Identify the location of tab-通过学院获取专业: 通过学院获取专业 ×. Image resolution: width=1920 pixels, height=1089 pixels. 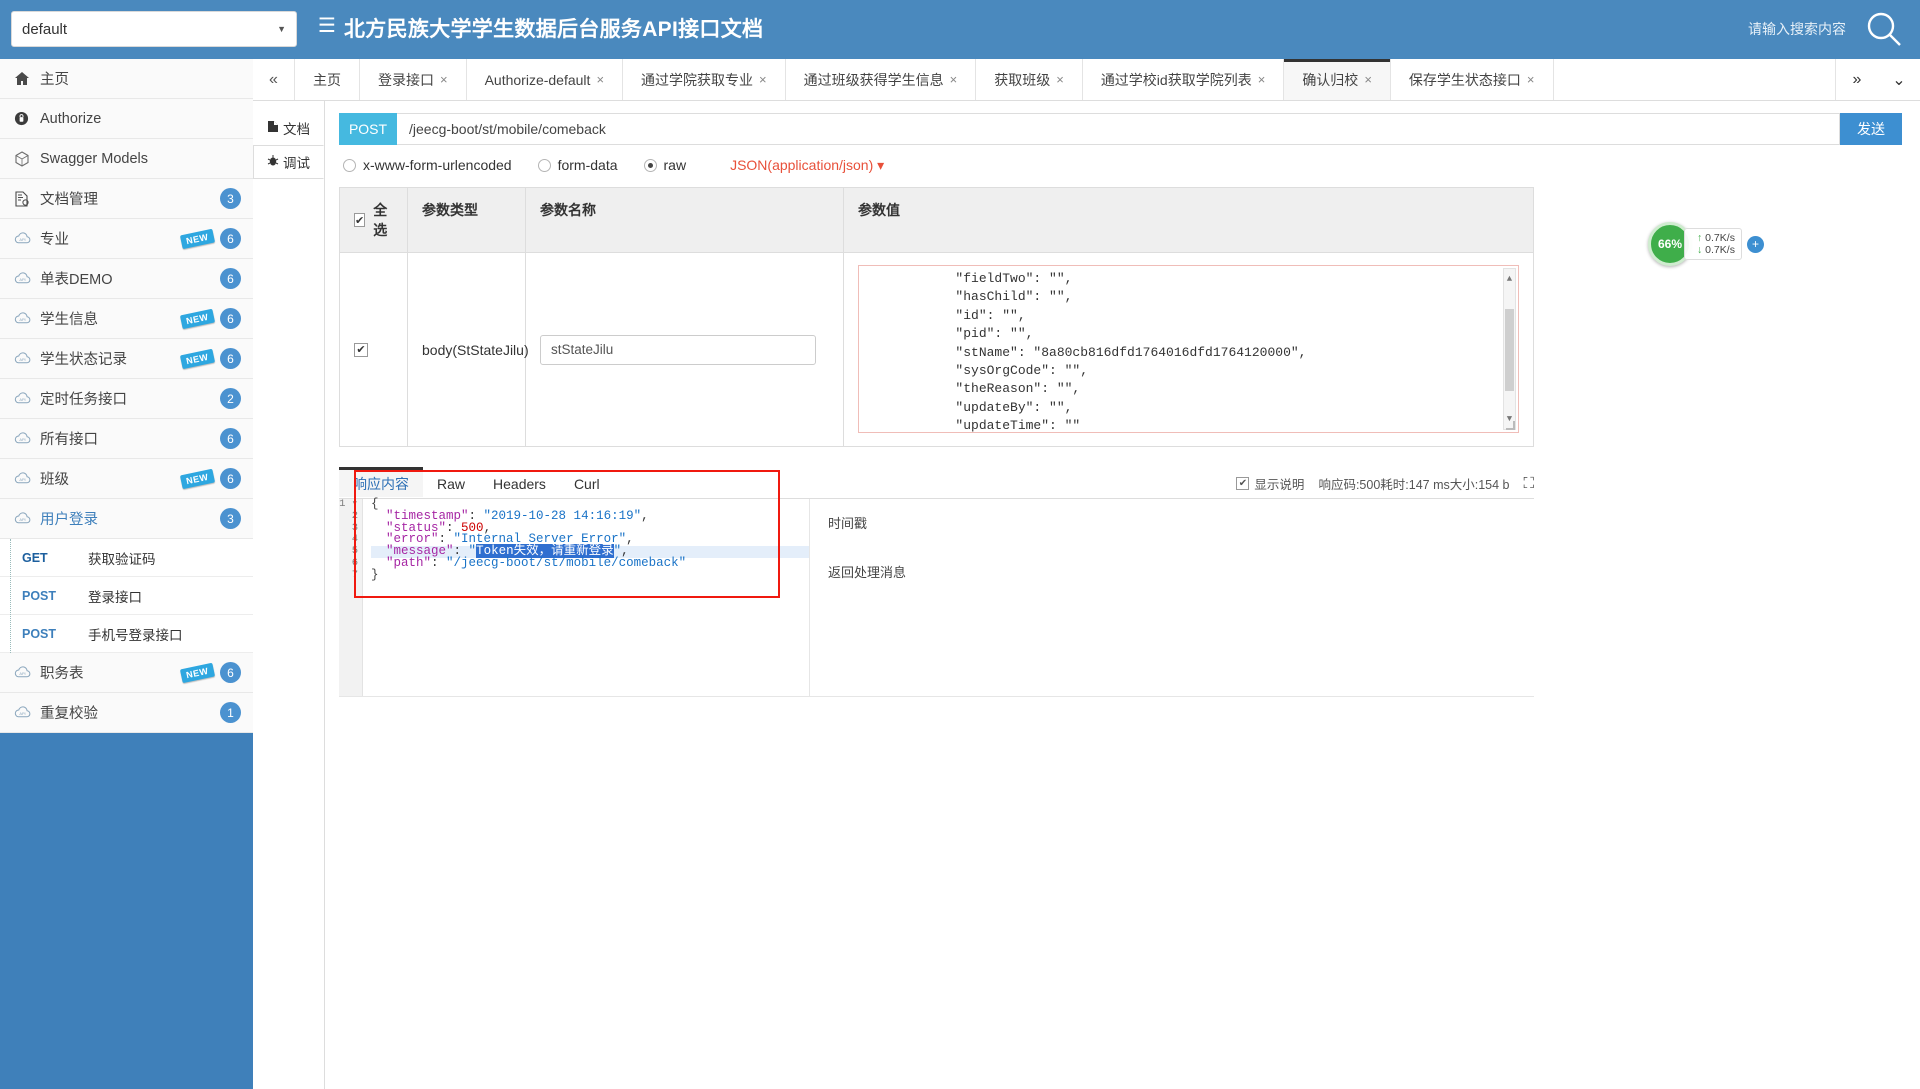
(704, 79).